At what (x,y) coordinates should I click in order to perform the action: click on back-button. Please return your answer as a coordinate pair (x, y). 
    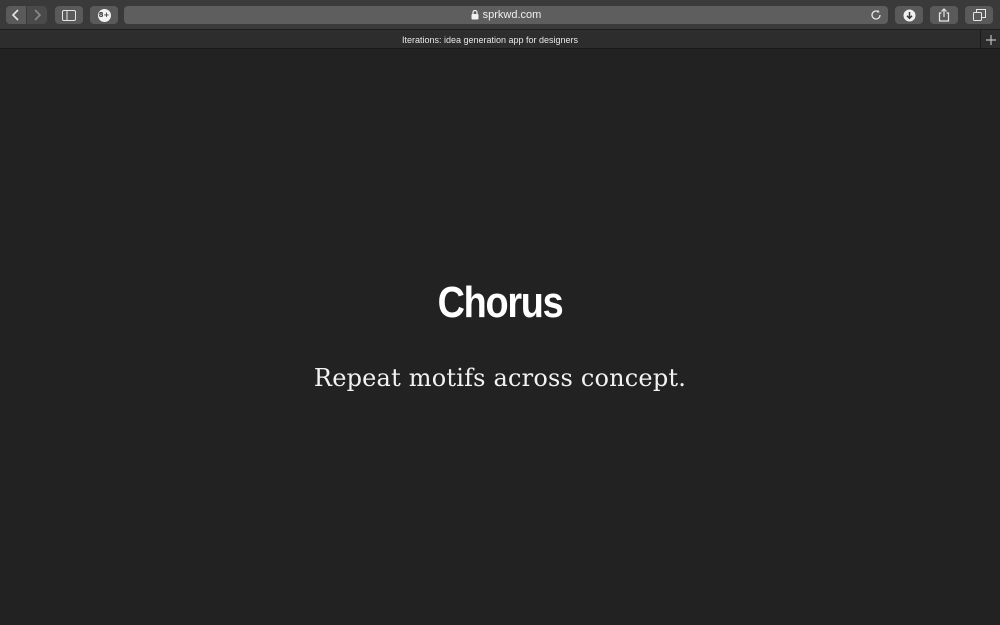
    Looking at the image, I should click on (16, 15).